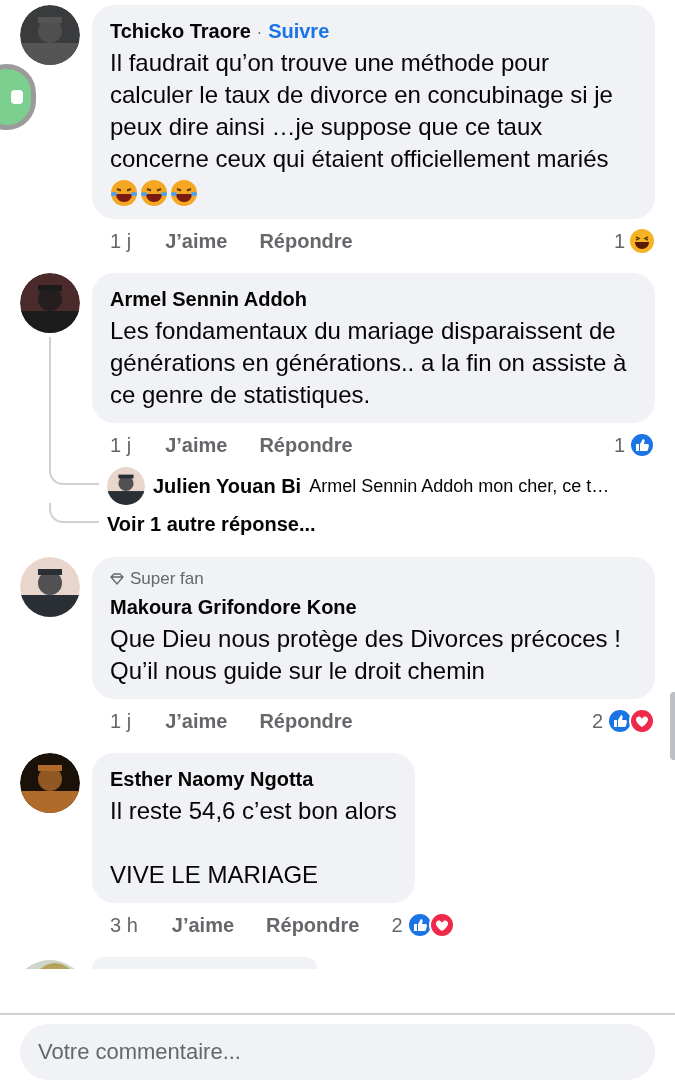 This screenshot has width=675, height=1080. Describe the element at coordinates (233, 607) in the screenshot. I see `author-name: Makoura Grifondore Kone` at that location.